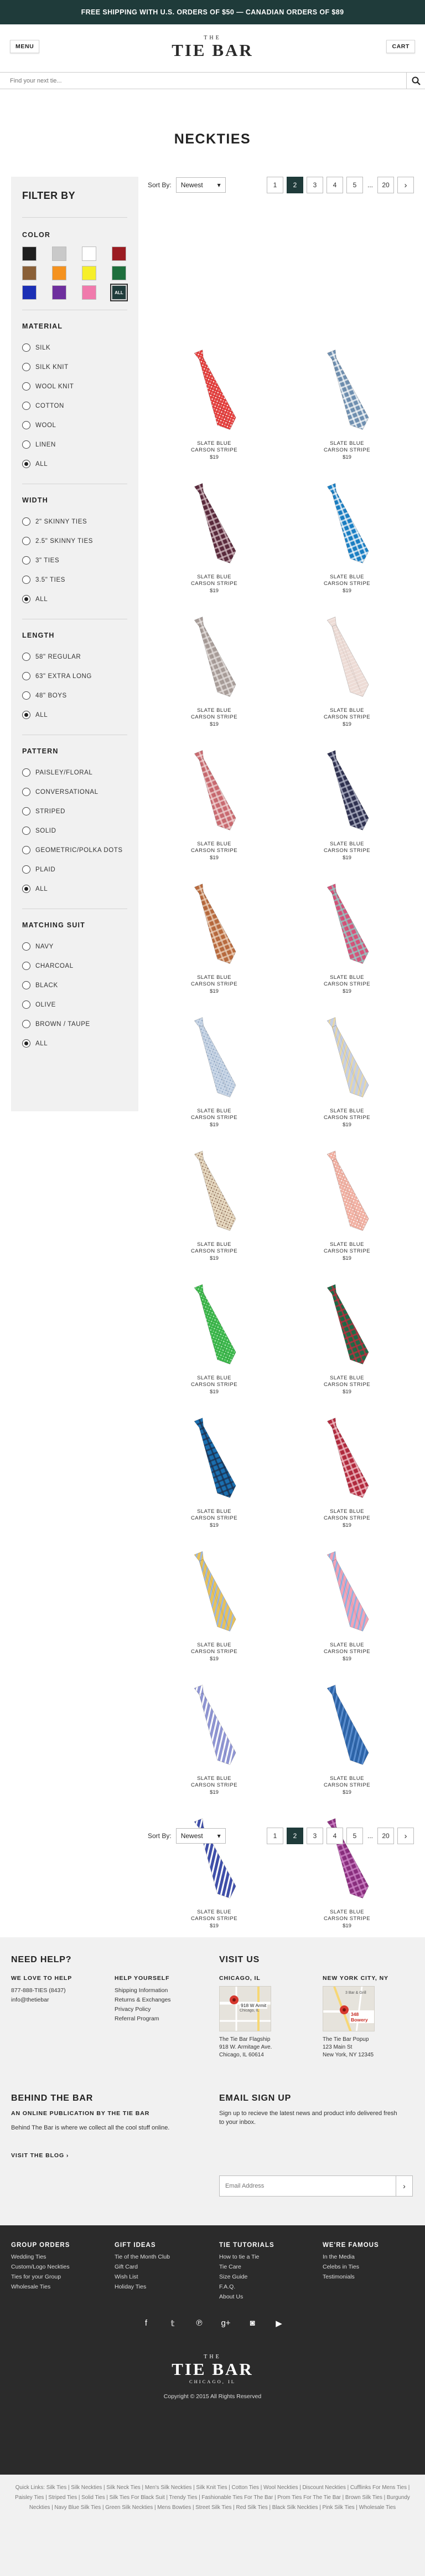  I want to click on email-submit-button: ›, so click(404, 2186).